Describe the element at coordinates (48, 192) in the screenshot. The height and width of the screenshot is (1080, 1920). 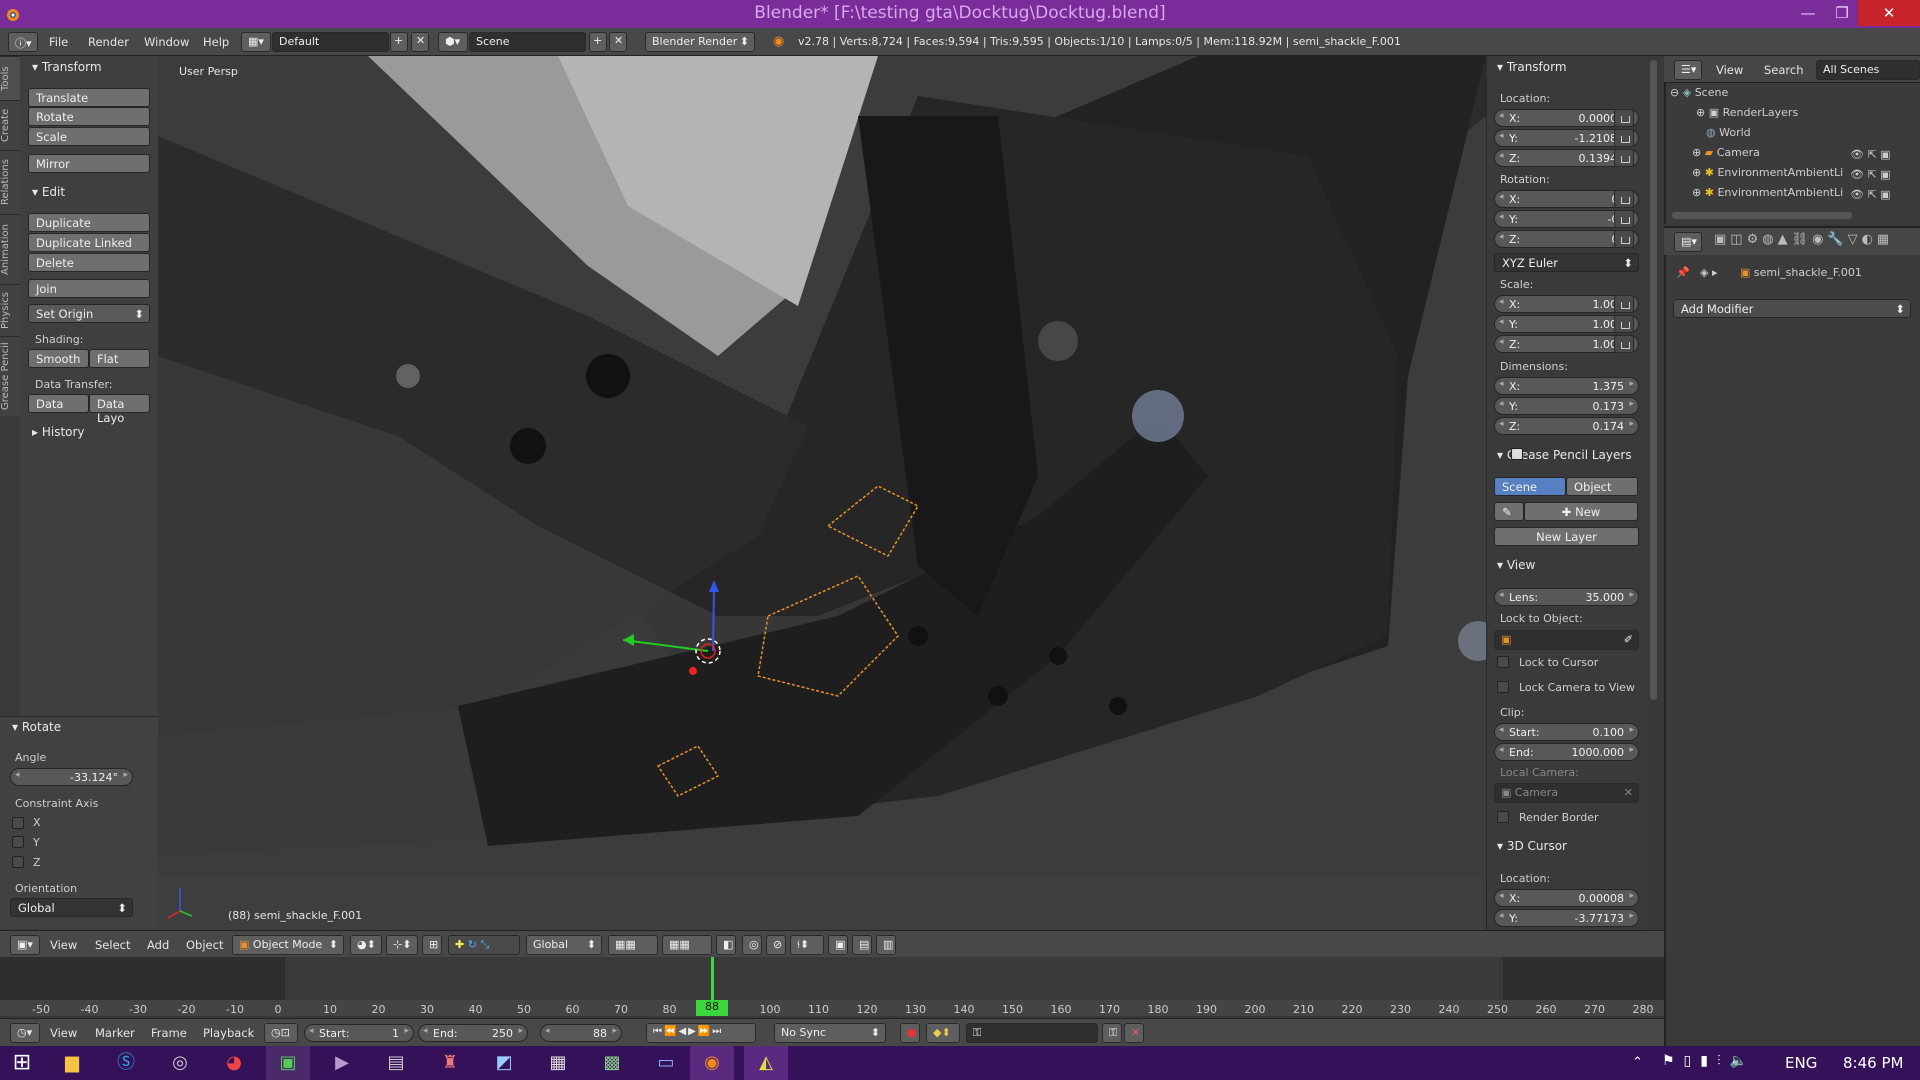
I see `edit-panel-header: ▾ Edit` at that location.